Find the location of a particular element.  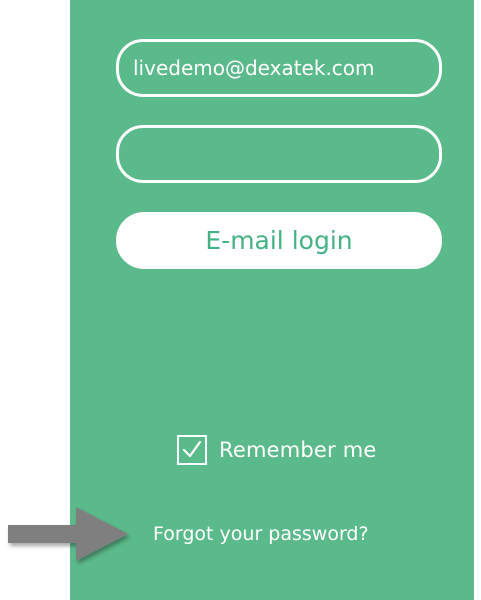

password-field is located at coordinates (279, 154).